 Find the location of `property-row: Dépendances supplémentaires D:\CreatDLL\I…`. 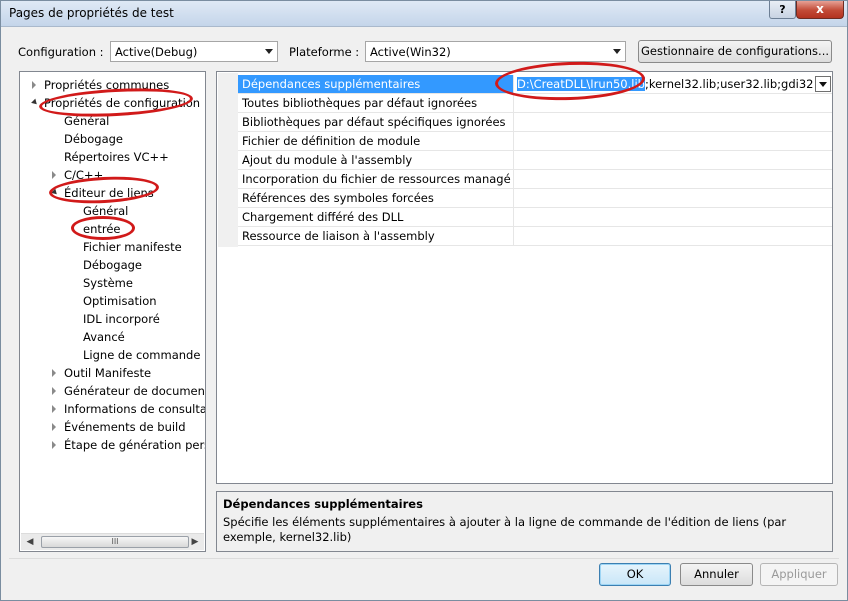

property-row: Dépendances supplémentaires D:\CreatDLL\I… is located at coordinates (535, 84).